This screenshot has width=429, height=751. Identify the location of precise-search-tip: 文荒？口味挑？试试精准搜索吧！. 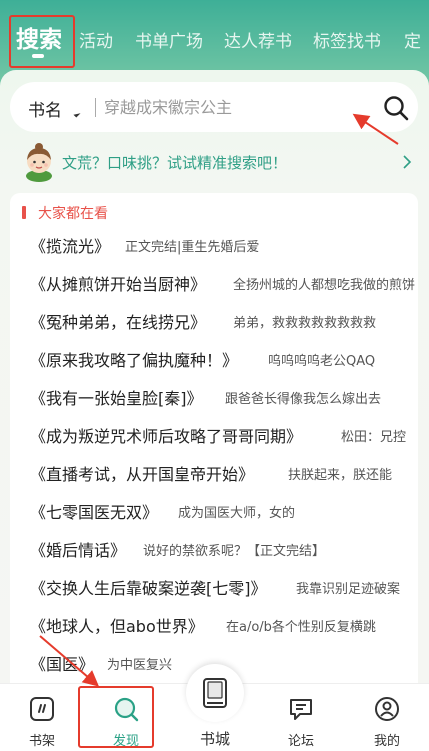
(215, 162).